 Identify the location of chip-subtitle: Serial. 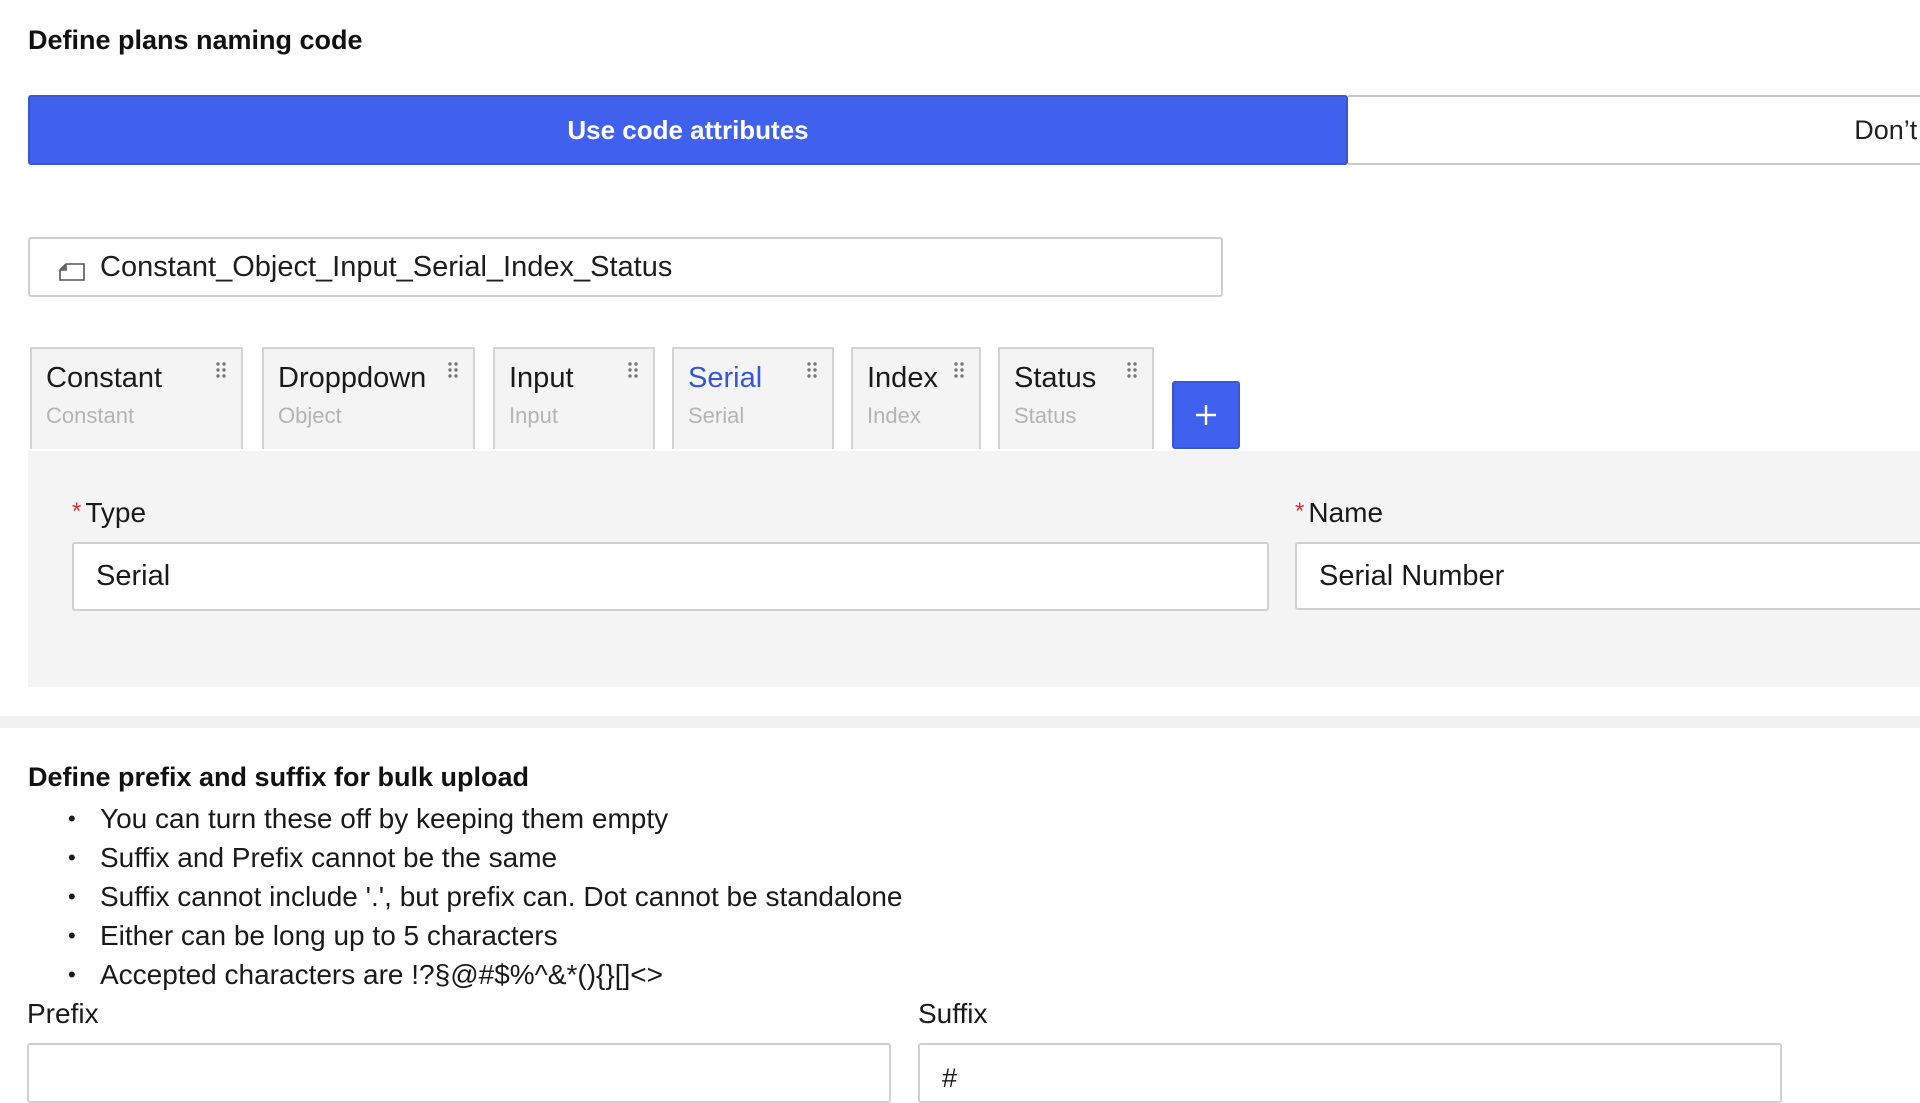
(716, 415).